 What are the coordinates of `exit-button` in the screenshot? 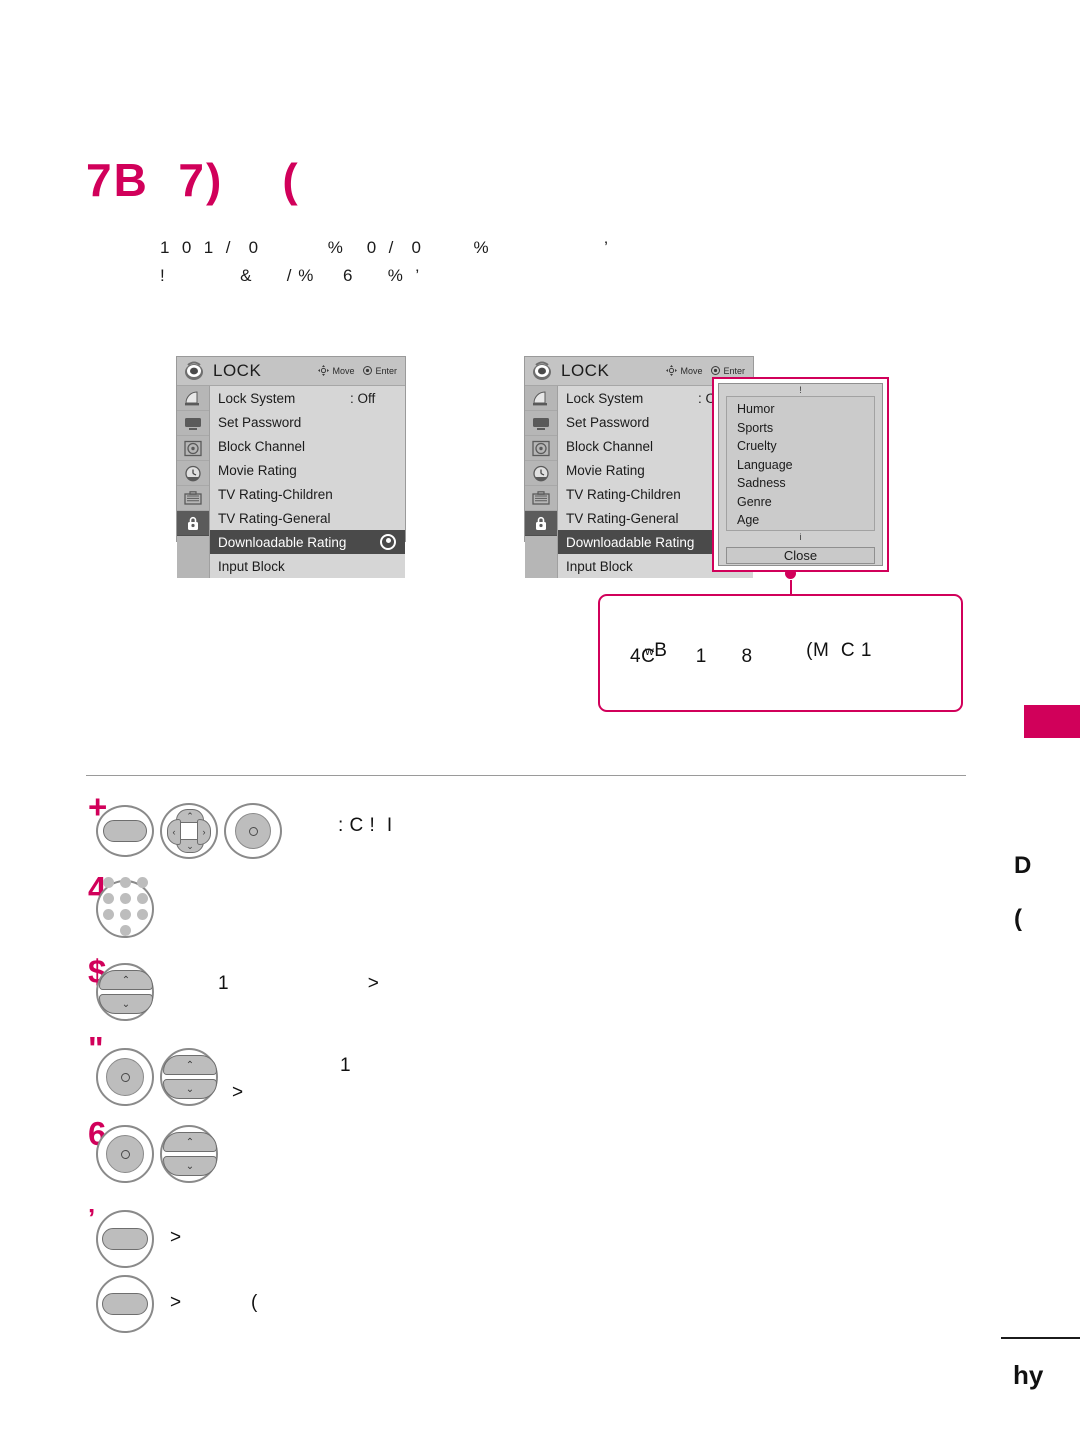 It's located at (125, 1304).